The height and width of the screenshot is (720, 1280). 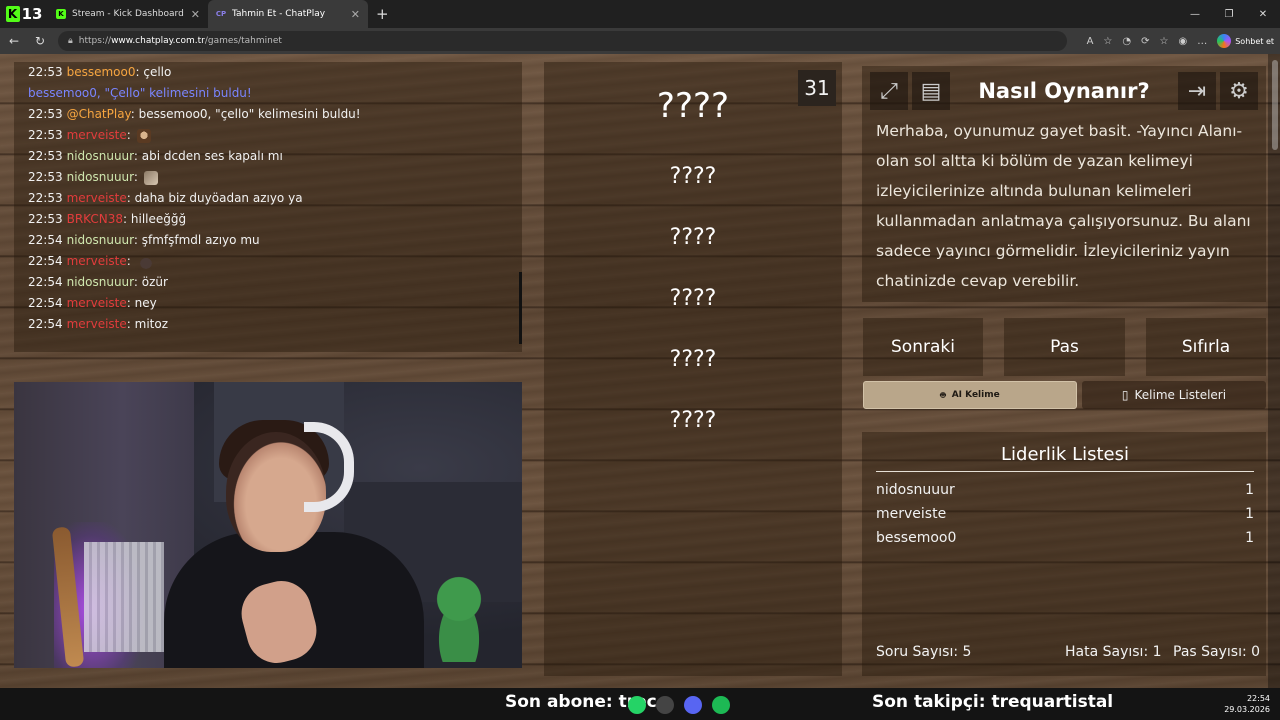 I want to click on chat-message: 22:54 nidosnuuur: özür, so click(x=98, y=282).